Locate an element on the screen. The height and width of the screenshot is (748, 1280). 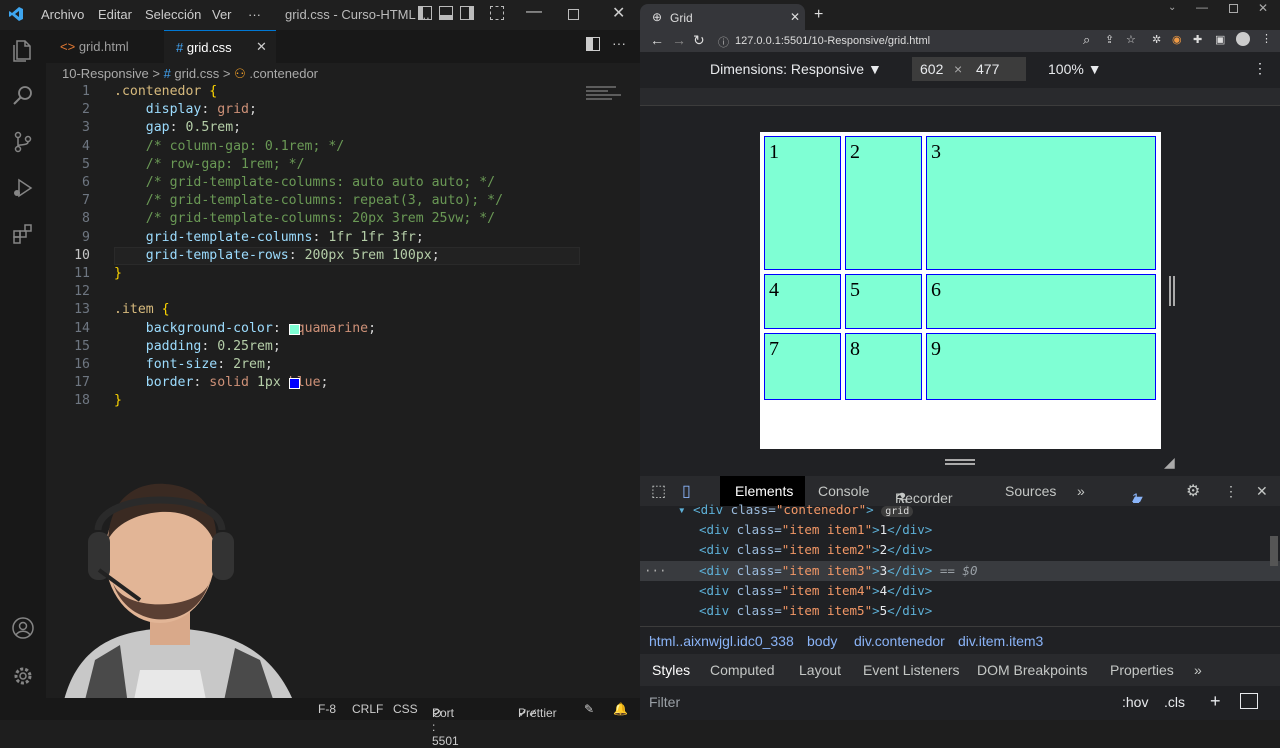
notifications-bell-icon: 🔔 is located at coordinates (620, 709).